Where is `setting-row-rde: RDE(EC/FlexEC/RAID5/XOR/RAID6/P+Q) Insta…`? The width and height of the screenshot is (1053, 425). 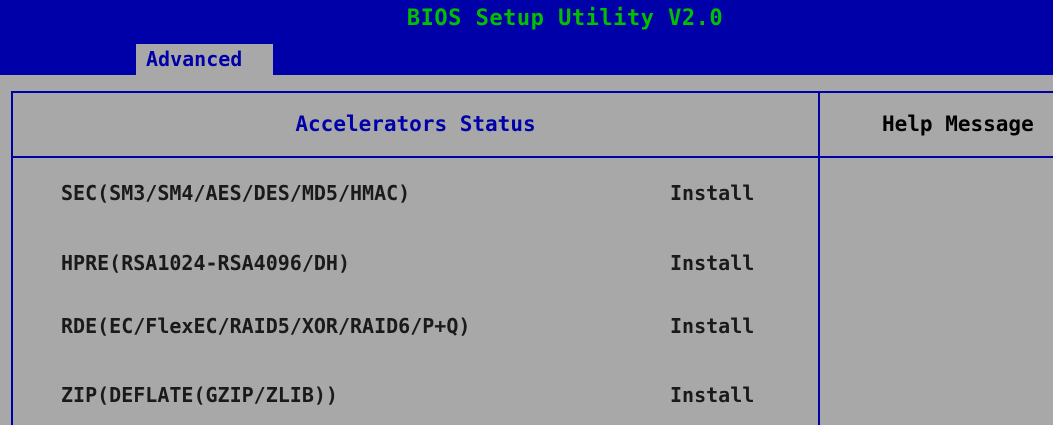
setting-row-rde: RDE(EC/FlexEC/RAID5/XOR/RAID6/P+Q) Insta… is located at coordinates (415, 326).